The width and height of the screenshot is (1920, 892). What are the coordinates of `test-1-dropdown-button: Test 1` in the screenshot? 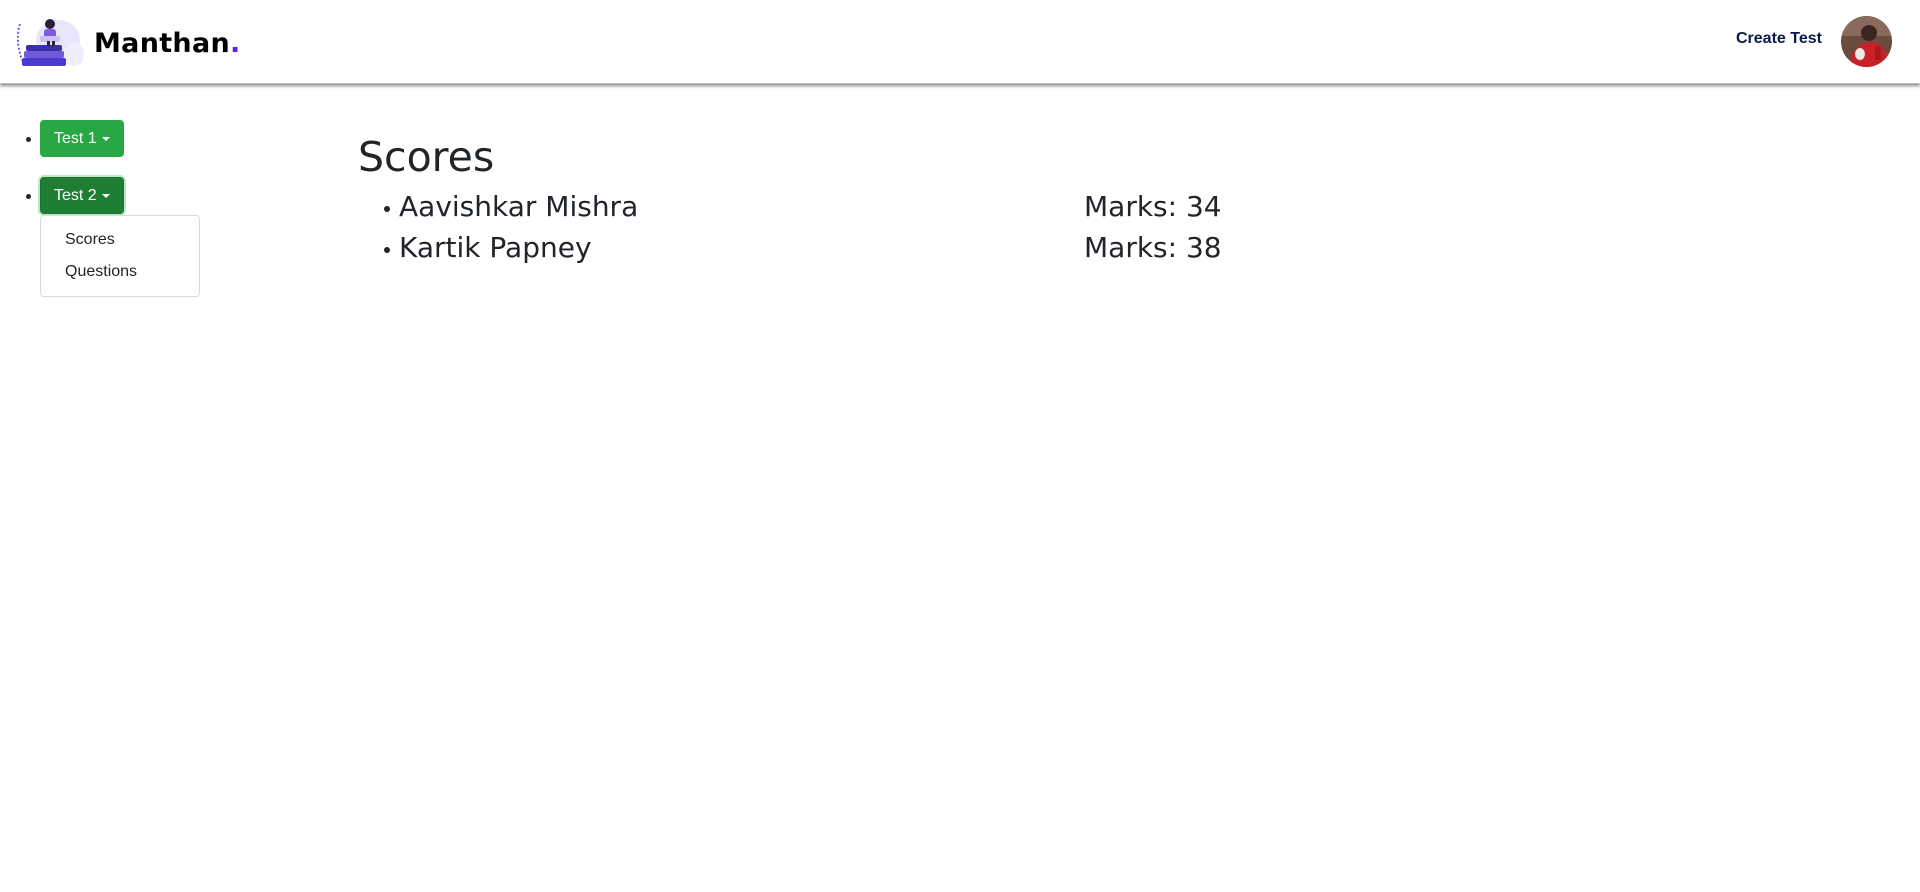 It's located at (82, 138).